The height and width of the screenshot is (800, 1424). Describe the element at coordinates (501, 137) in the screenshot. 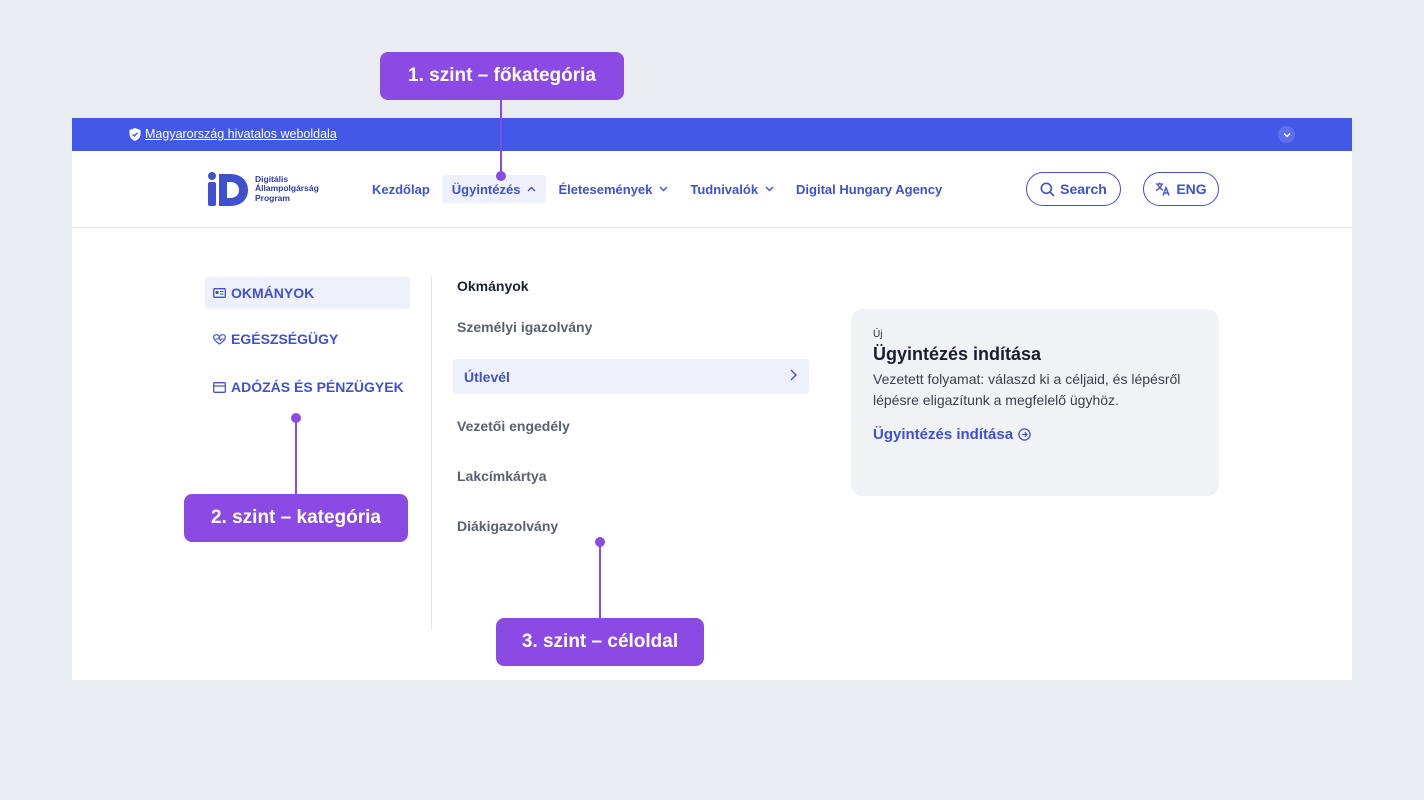

I see `annotation-1-connector` at that location.